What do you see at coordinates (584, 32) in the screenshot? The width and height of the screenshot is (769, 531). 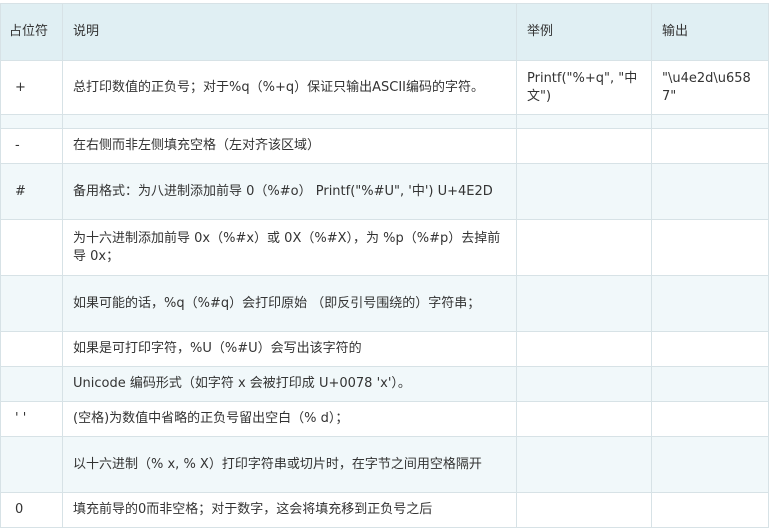 I see `header-example: 举例` at bounding box center [584, 32].